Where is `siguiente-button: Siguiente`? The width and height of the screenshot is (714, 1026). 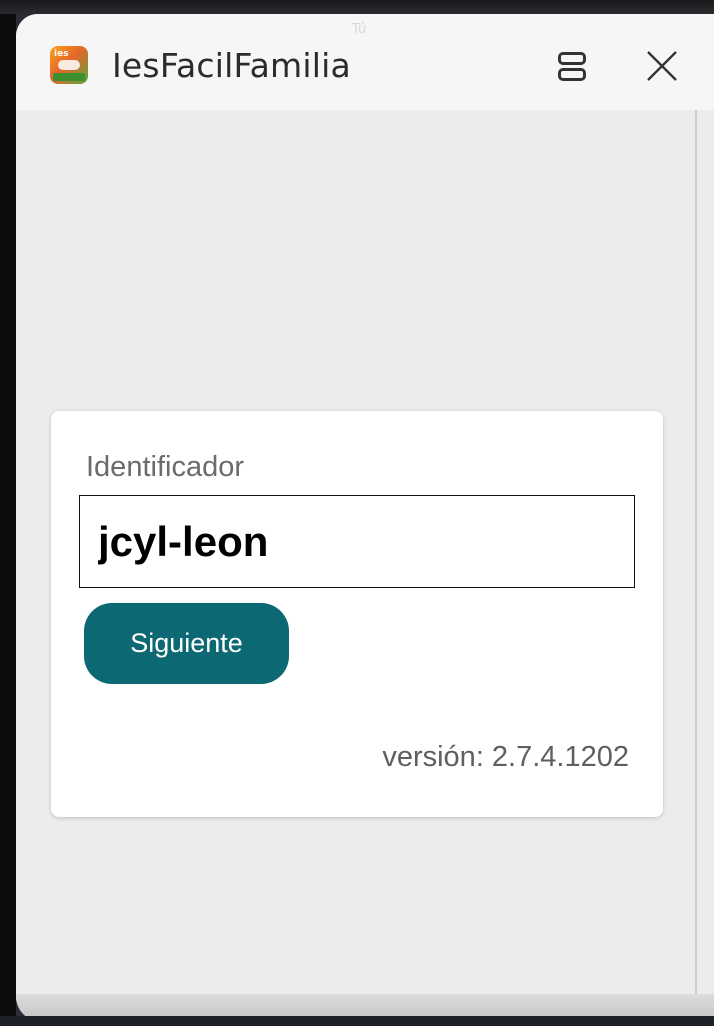
siguiente-button: Siguiente is located at coordinates (186, 643).